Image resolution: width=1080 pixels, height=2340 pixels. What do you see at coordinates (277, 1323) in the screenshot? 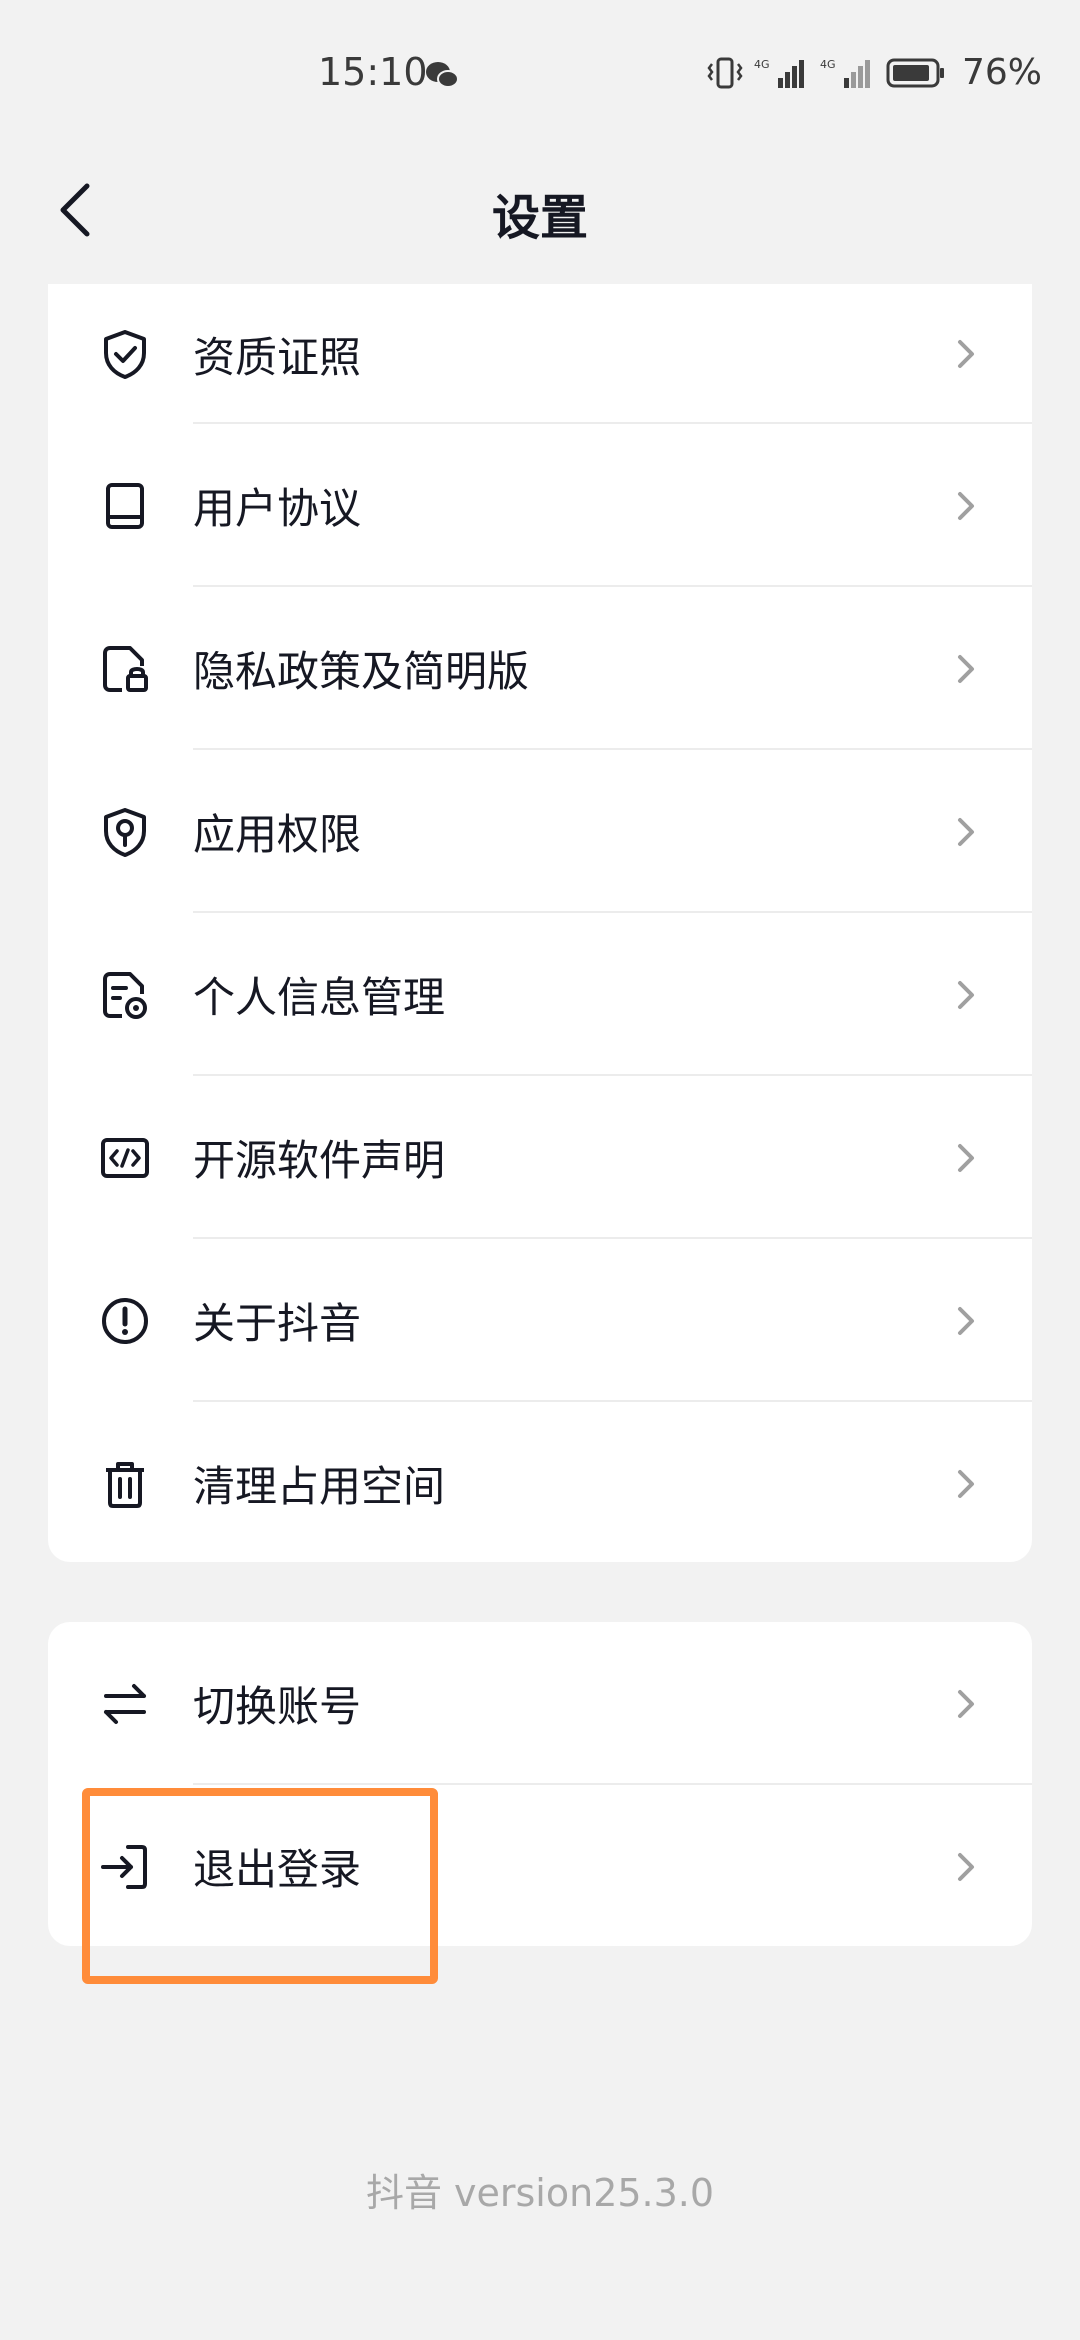
I see `settings-item-label: 关于抖音` at bounding box center [277, 1323].